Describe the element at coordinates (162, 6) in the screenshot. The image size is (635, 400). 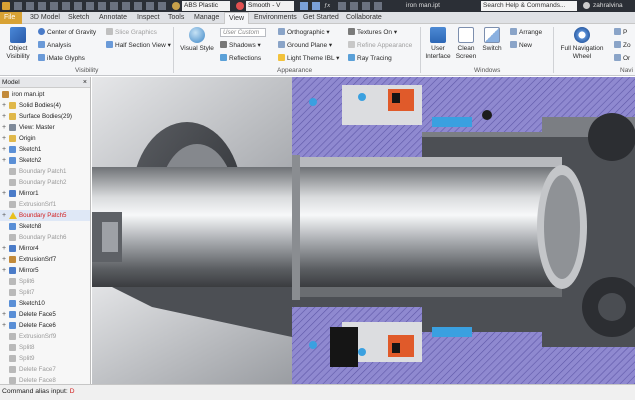
I see `customize-icon` at that location.